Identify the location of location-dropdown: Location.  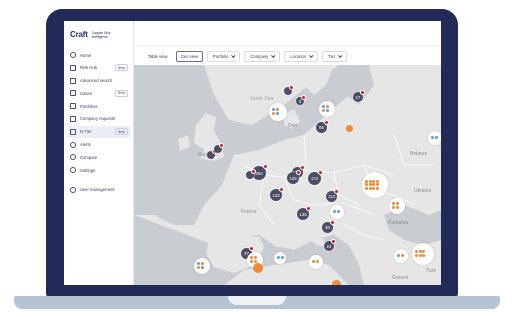
(301, 56).